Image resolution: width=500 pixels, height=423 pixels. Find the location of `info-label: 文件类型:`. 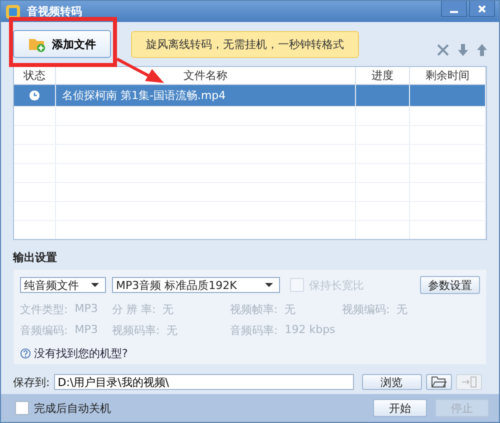

info-label: 文件类型: is located at coordinates (44, 309).